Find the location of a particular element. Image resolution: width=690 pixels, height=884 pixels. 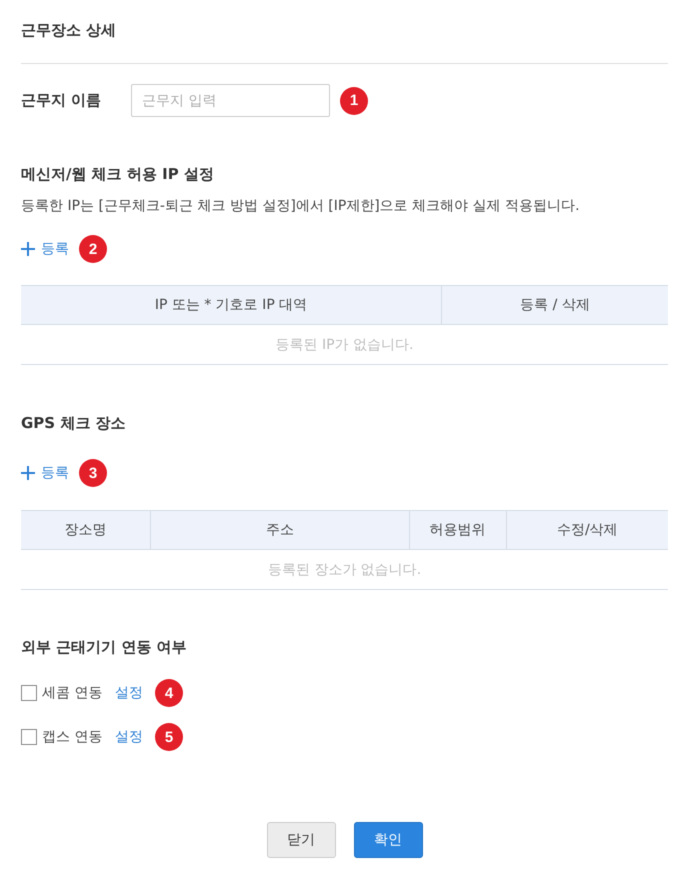

section-title: 메신저/웹 체크 허용 IP 설정 is located at coordinates (118, 174).